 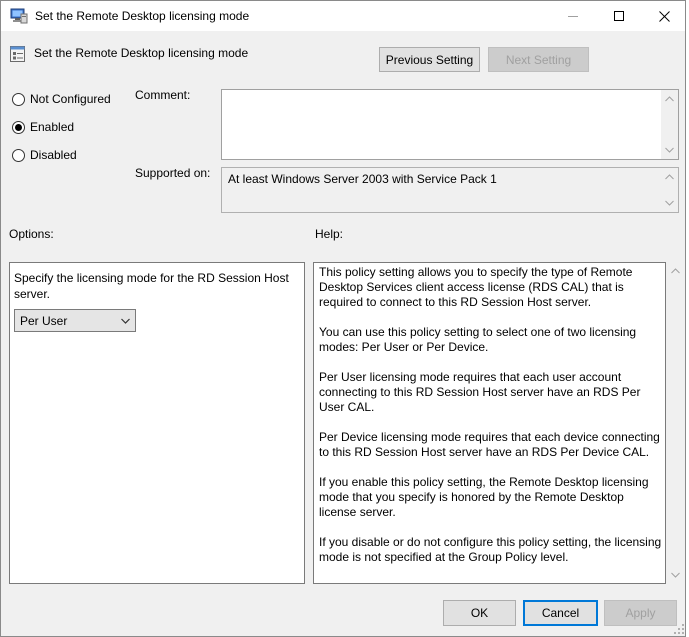 I want to click on radio-circle-not-configured, so click(x=18, y=99).